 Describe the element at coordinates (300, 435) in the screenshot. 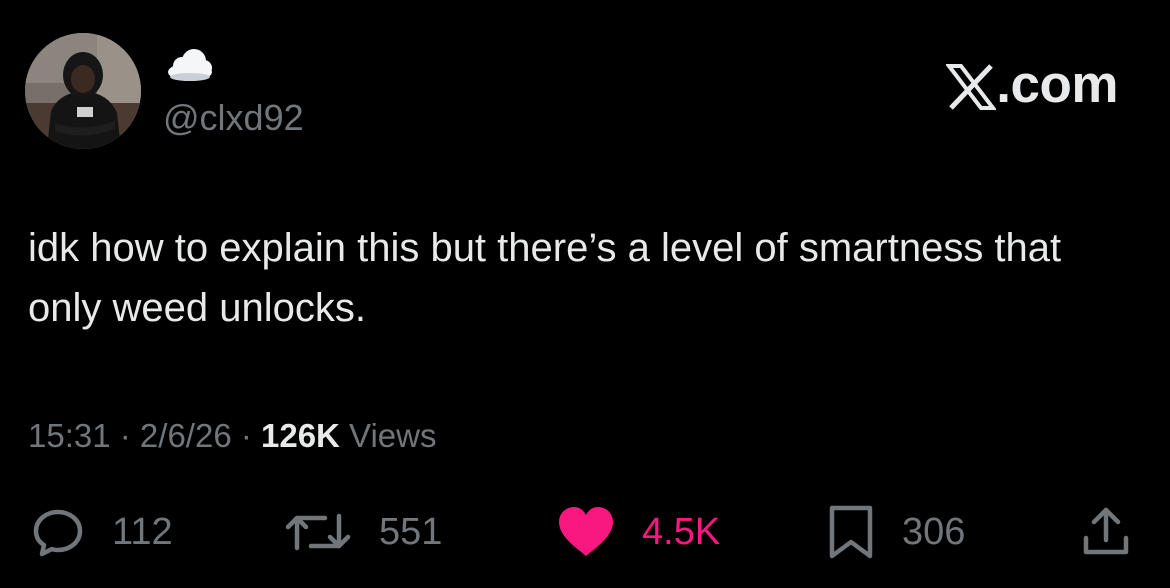

I see `views-count: 126K` at that location.